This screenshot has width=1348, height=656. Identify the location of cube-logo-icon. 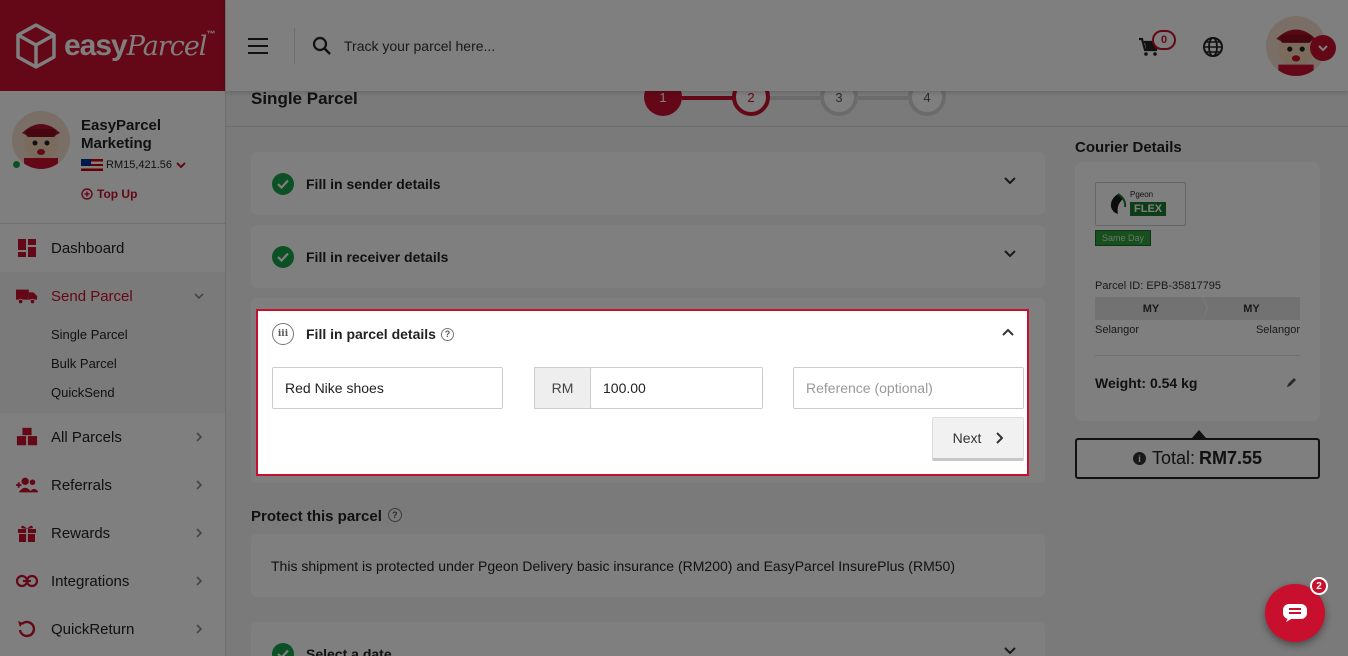
(36, 45).